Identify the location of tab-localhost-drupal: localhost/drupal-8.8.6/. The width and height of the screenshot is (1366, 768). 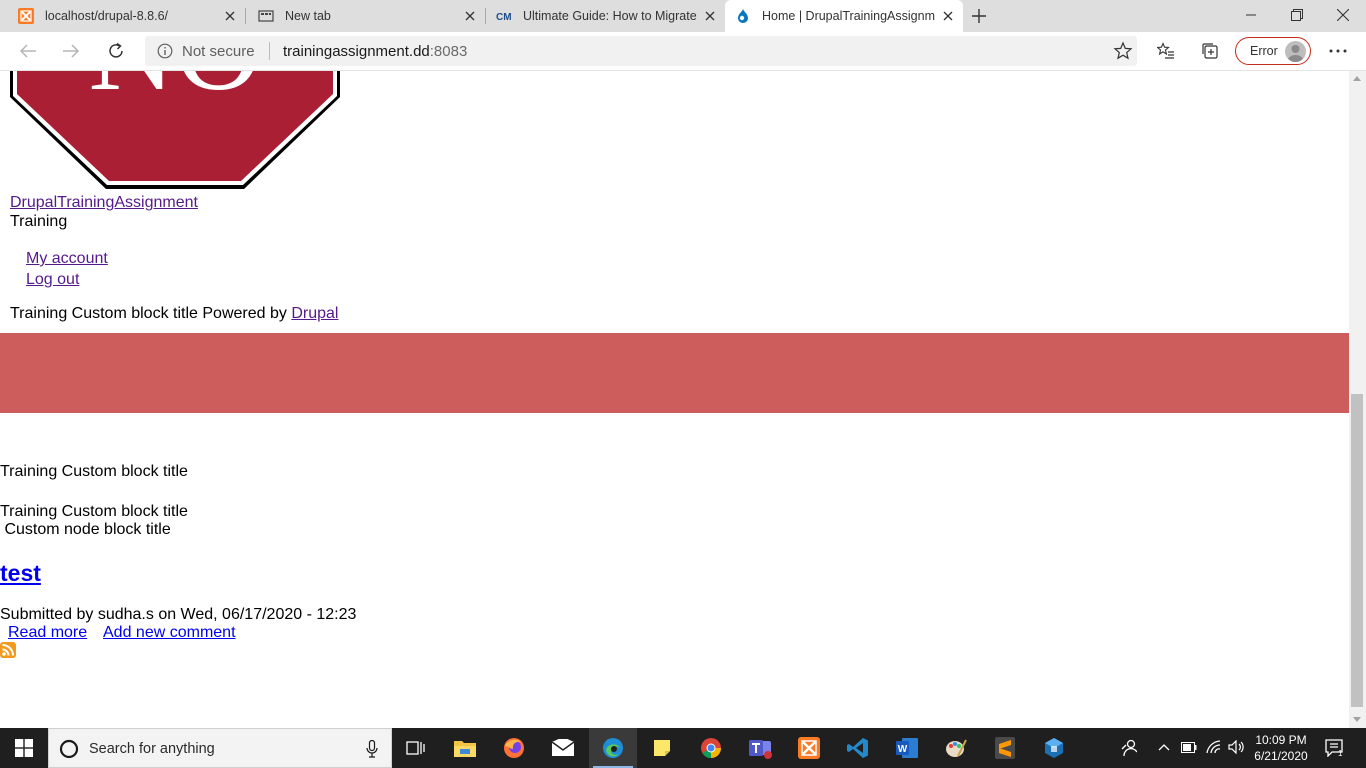
(122, 16).